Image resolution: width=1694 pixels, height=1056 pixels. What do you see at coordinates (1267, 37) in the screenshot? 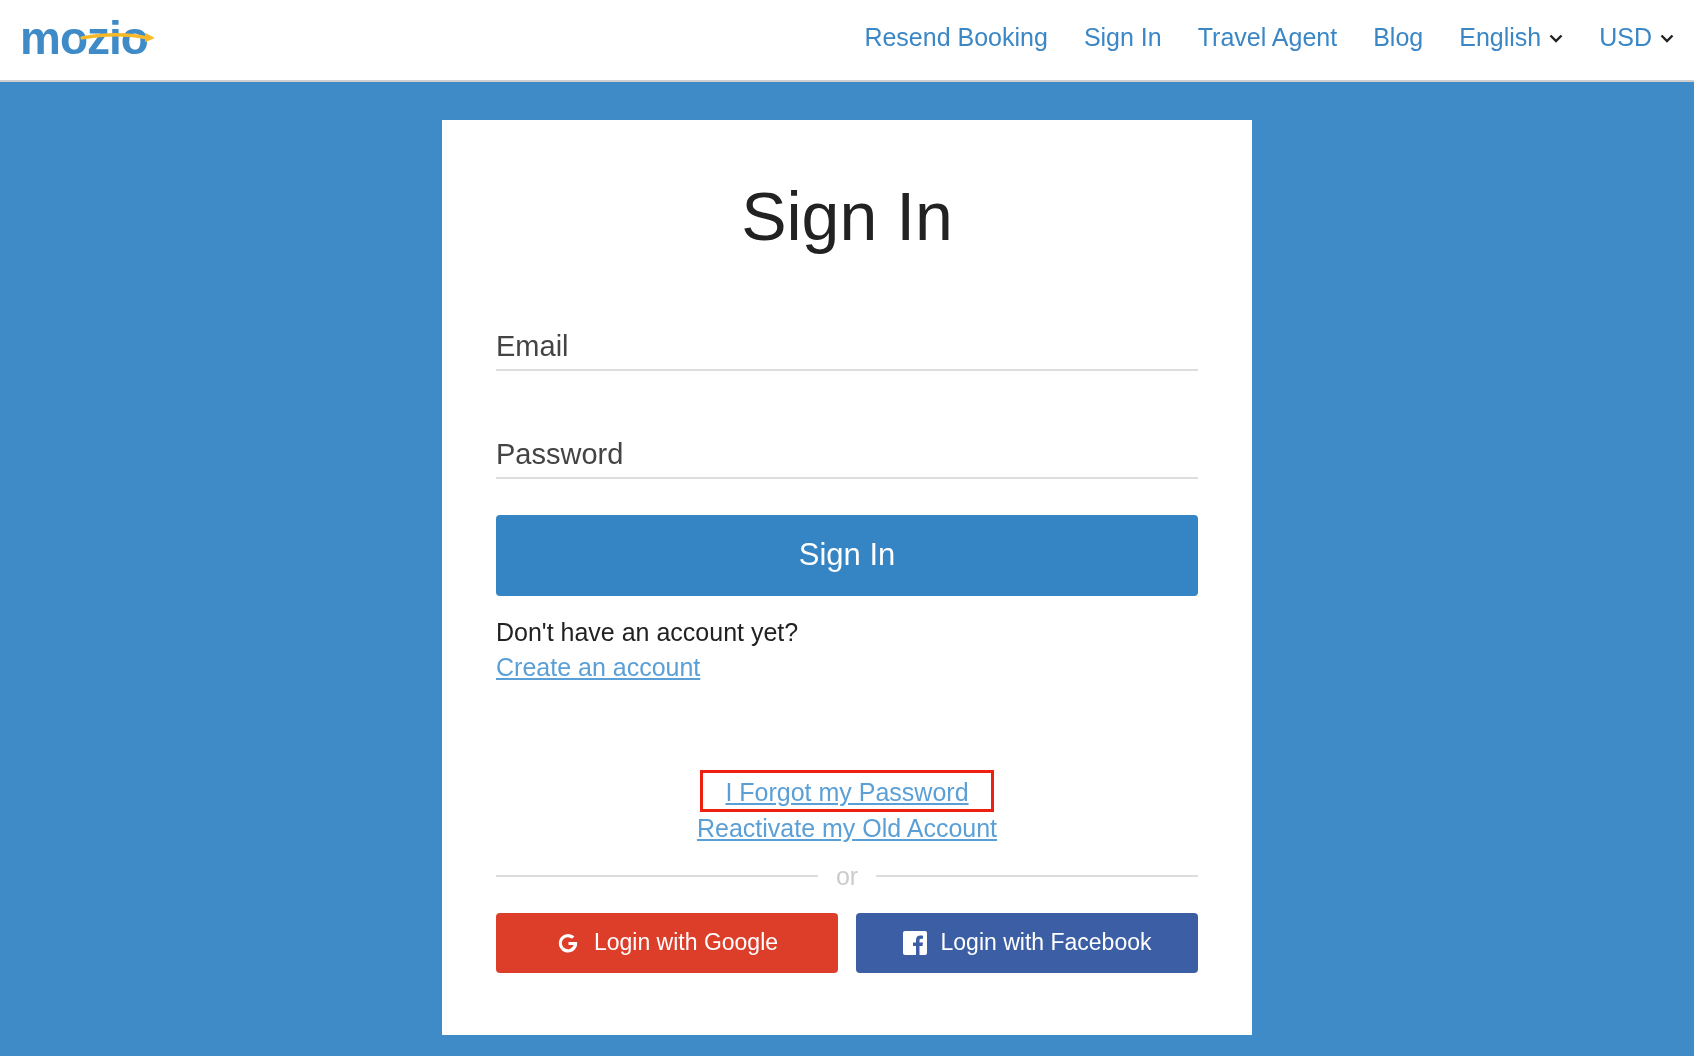
I see `nav-link: Travel Agent` at bounding box center [1267, 37].